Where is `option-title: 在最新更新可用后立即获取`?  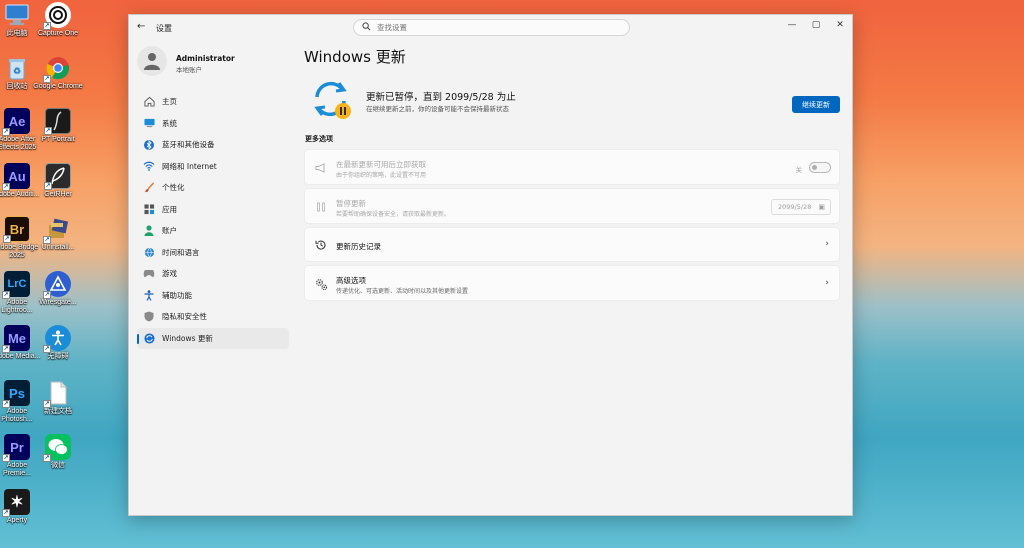 option-title: 在最新更新可用后立即获取 is located at coordinates (381, 164).